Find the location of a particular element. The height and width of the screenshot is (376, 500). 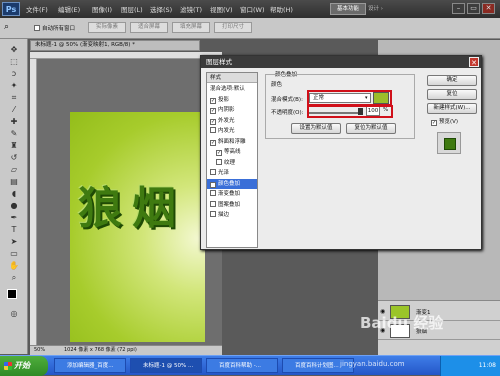

zoom-level: 50% is located at coordinates (39, 350).